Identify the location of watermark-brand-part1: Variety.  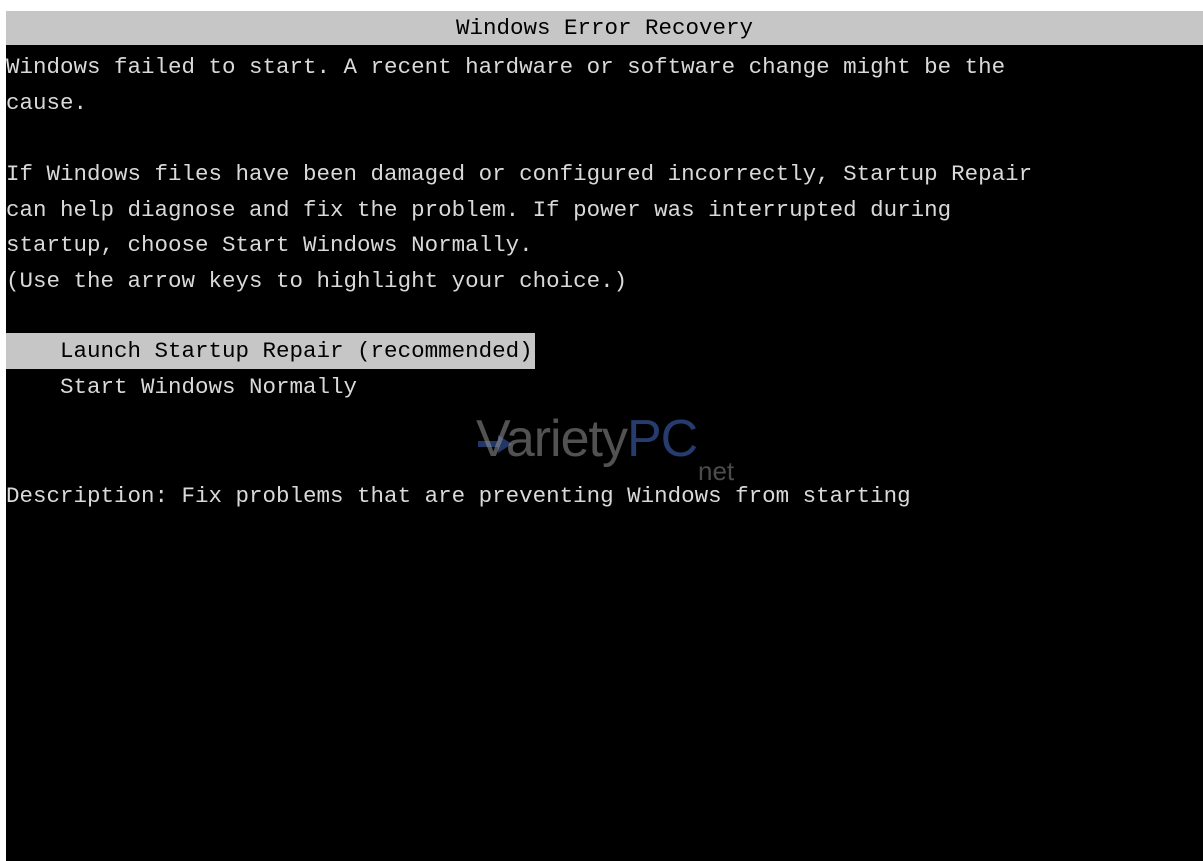
(552, 439).